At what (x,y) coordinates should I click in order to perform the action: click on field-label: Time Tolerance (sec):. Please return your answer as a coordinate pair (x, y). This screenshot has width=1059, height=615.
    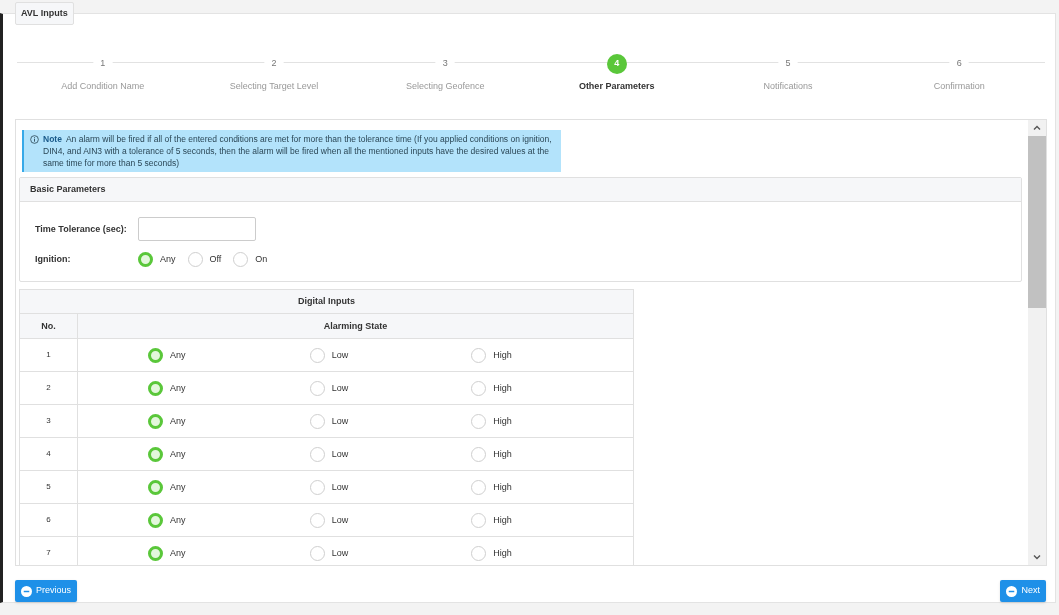
    Looking at the image, I should click on (81, 229).